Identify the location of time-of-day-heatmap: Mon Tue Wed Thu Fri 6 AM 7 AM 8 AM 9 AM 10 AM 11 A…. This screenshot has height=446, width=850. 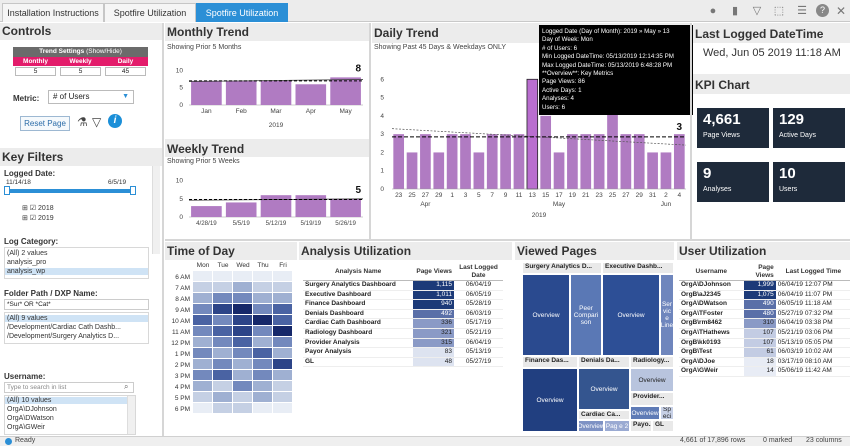
(231, 348).